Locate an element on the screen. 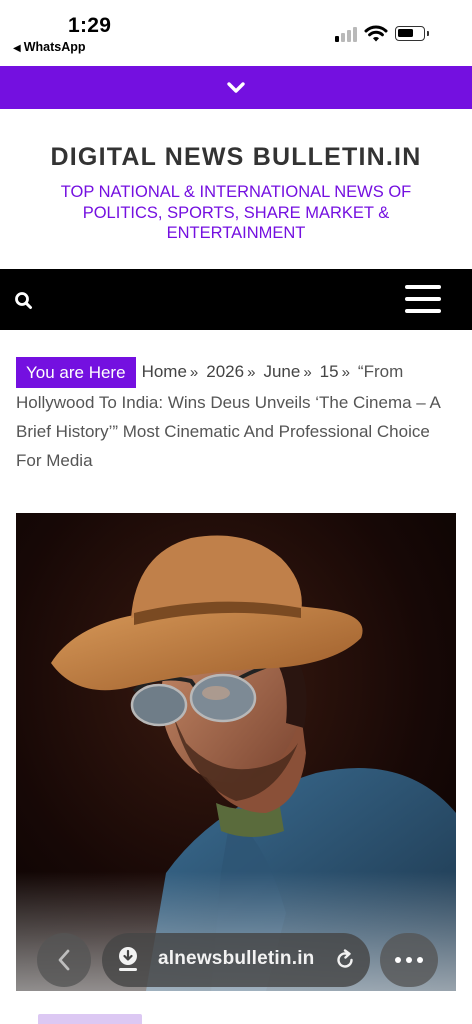 The image size is (472, 1024). more-options-button is located at coordinates (409, 960).